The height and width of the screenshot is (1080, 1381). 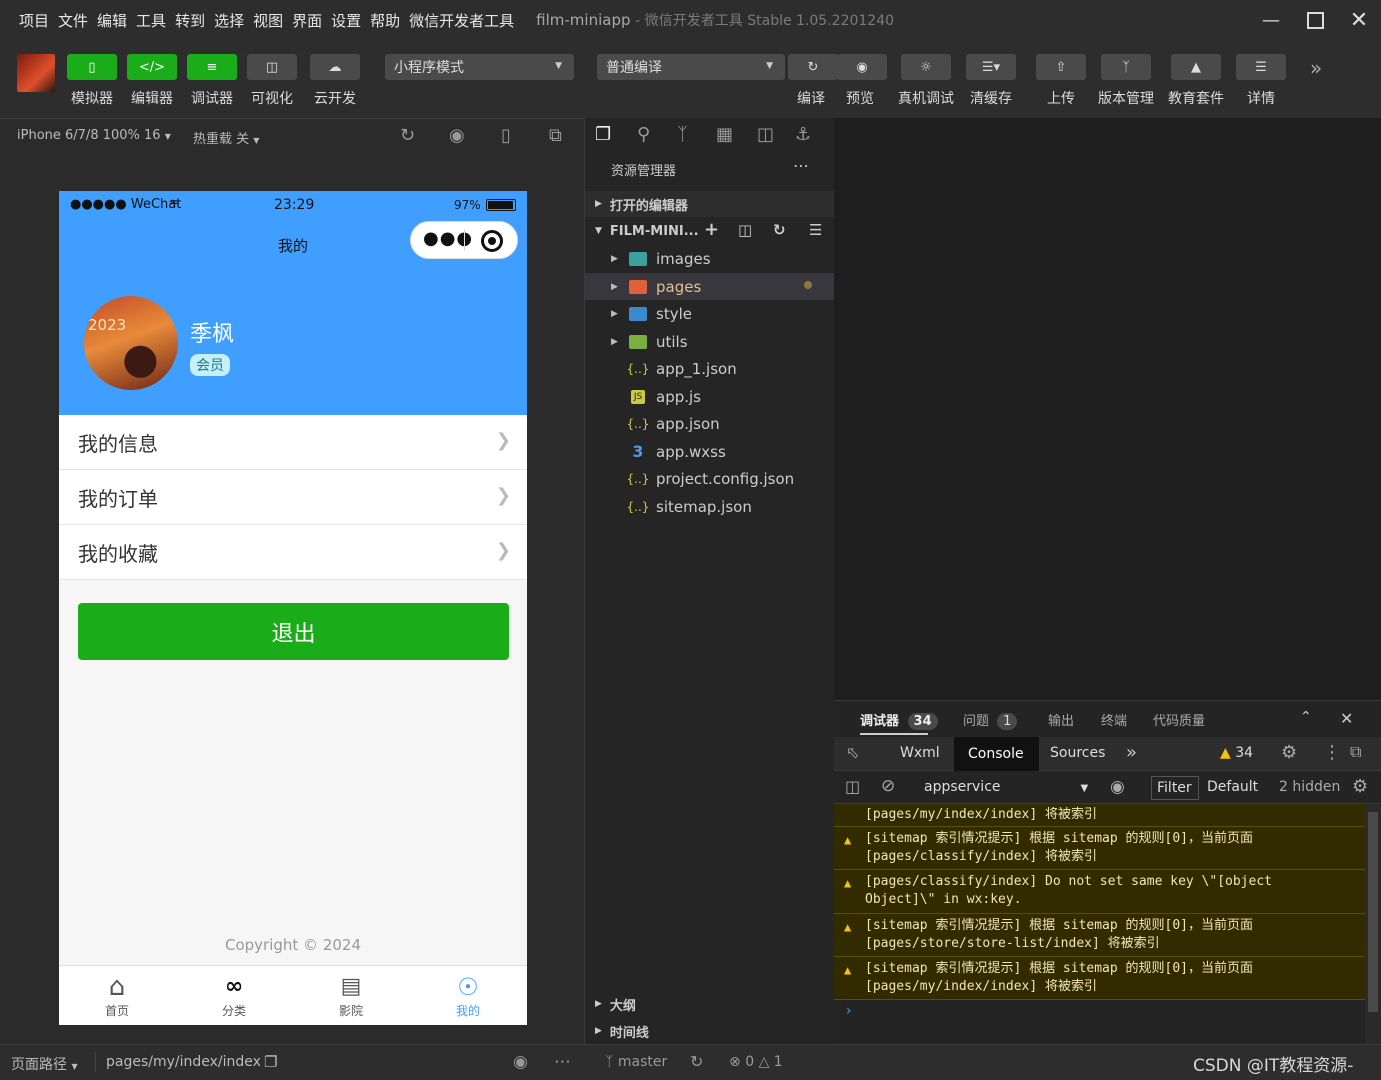 What do you see at coordinates (1271, 20) in the screenshot?
I see `minimize-icon: —` at bounding box center [1271, 20].